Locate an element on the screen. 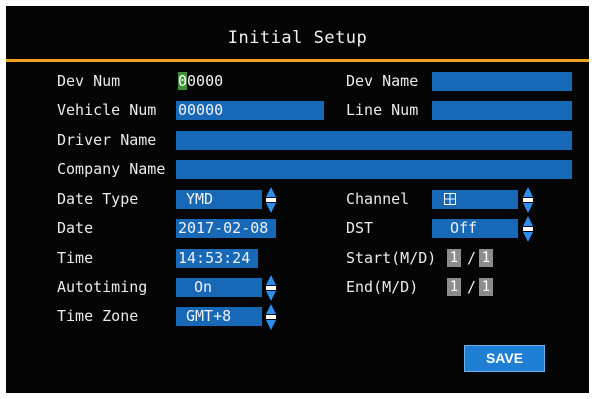 This screenshot has width=595, height=399. time-zone-spin-icon is located at coordinates (271, 317).